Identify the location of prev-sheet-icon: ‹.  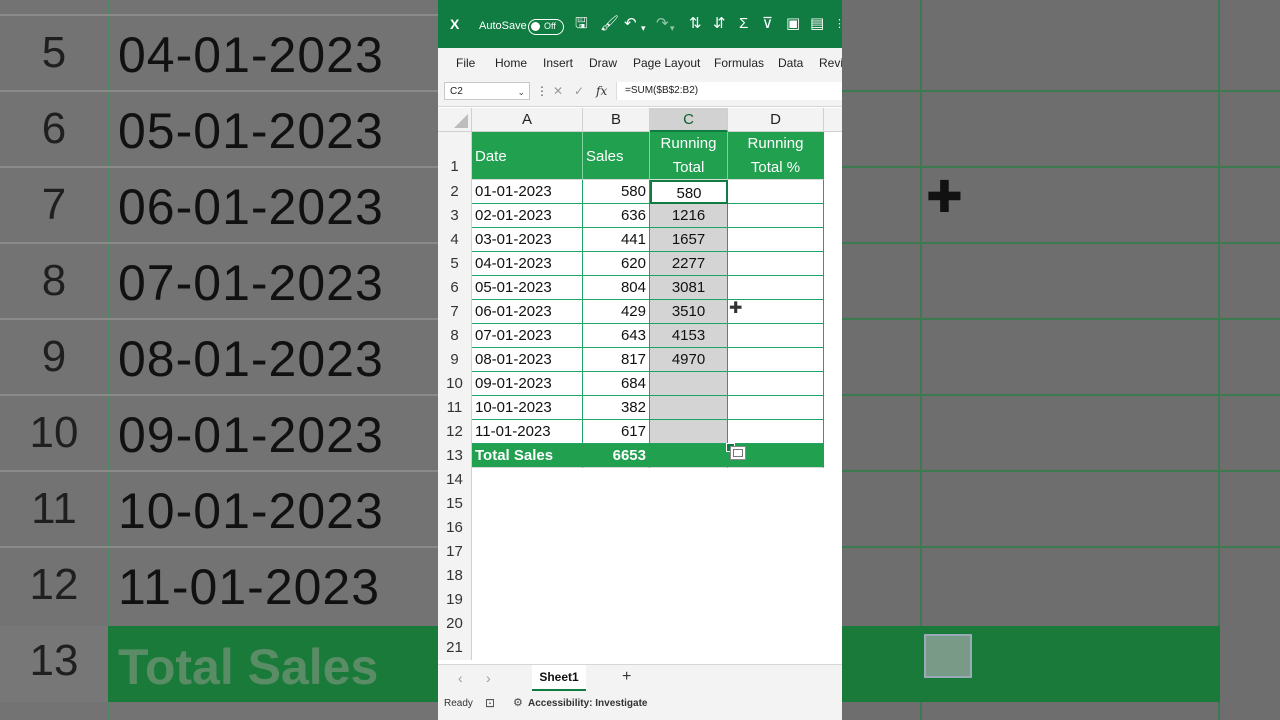
(460, 678).